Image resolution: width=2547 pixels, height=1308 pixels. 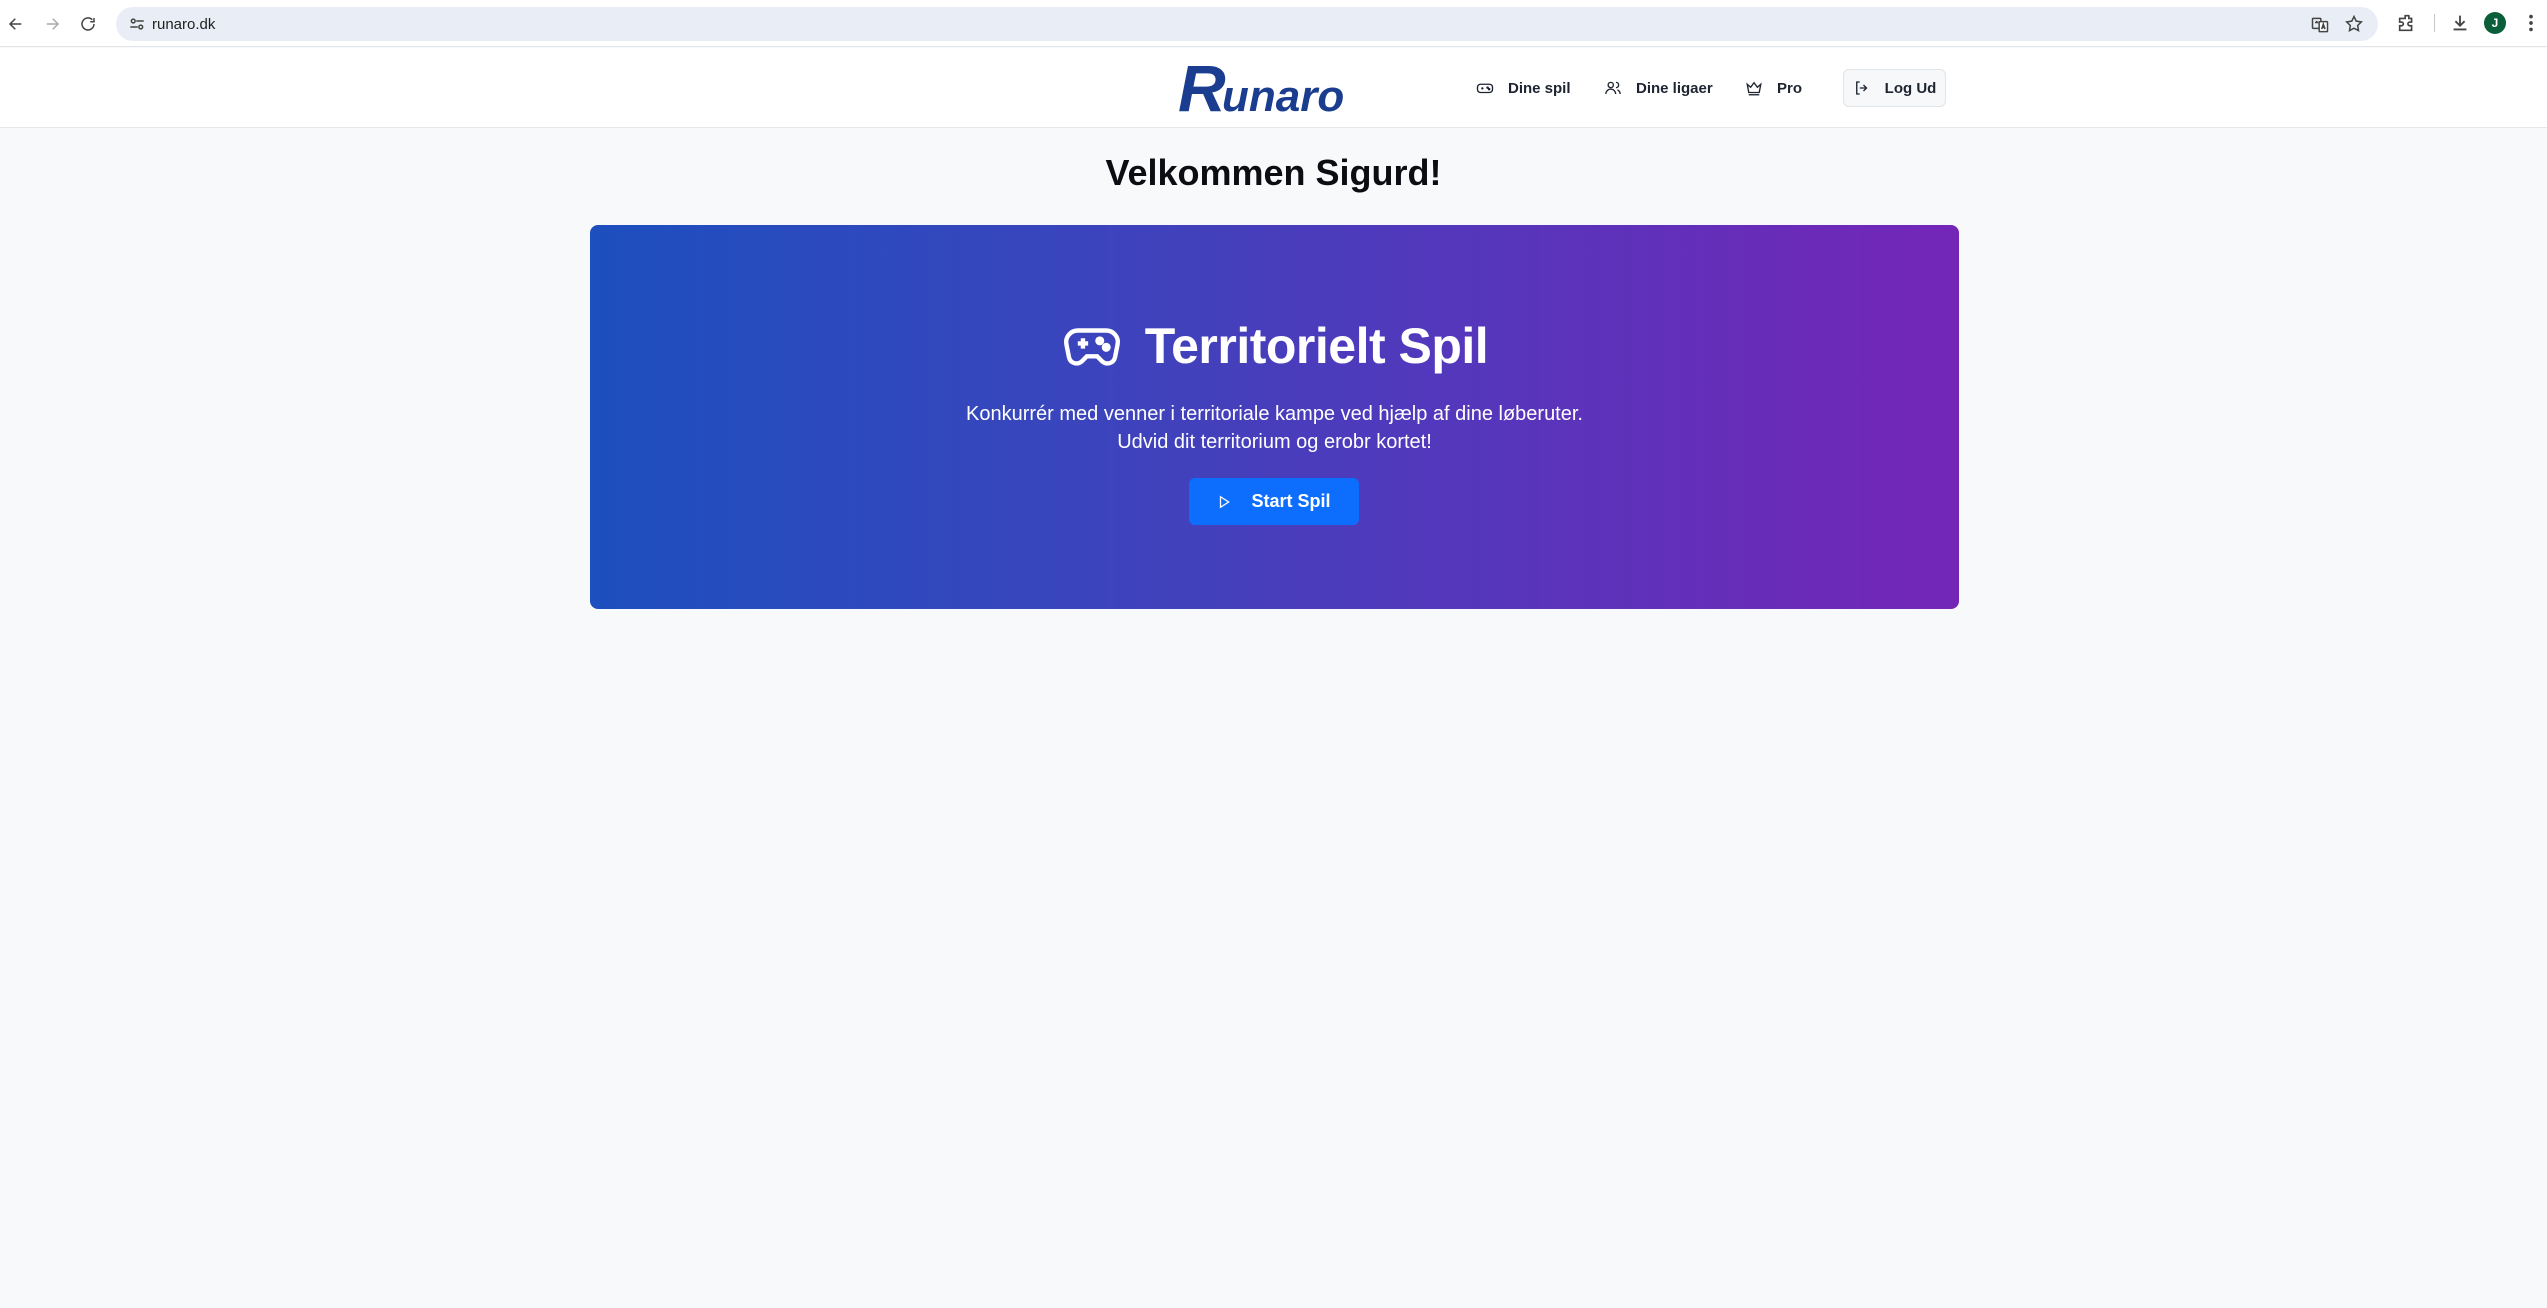 What do you see at coordinates (2407, 23) in the screenshot?
I see `extensions-icon` at bounding box center [2407, 23].